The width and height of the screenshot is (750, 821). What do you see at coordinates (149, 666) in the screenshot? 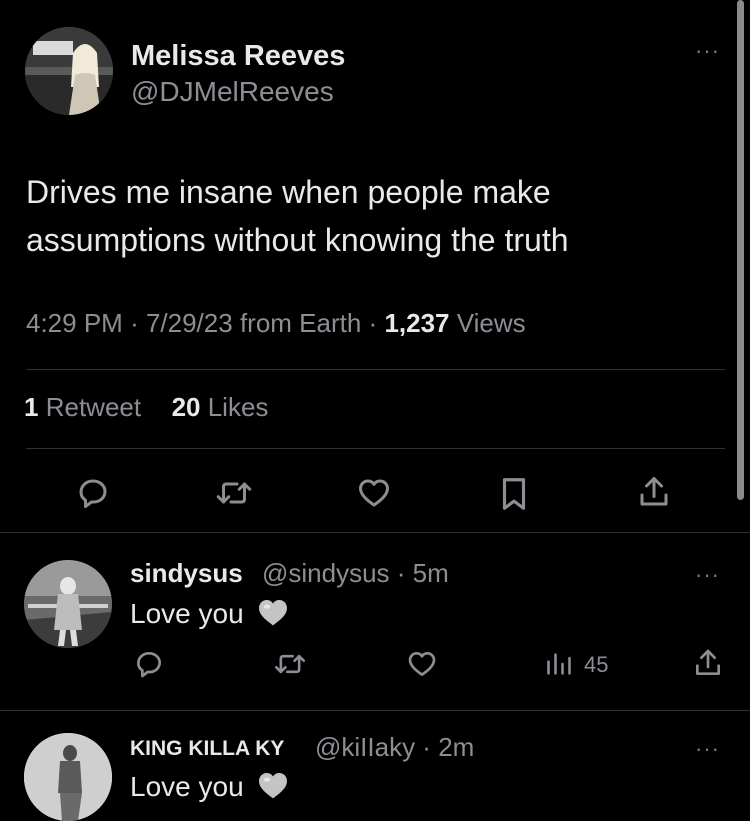
I see `reply-reply-icon` at bounding box center [149, 666].